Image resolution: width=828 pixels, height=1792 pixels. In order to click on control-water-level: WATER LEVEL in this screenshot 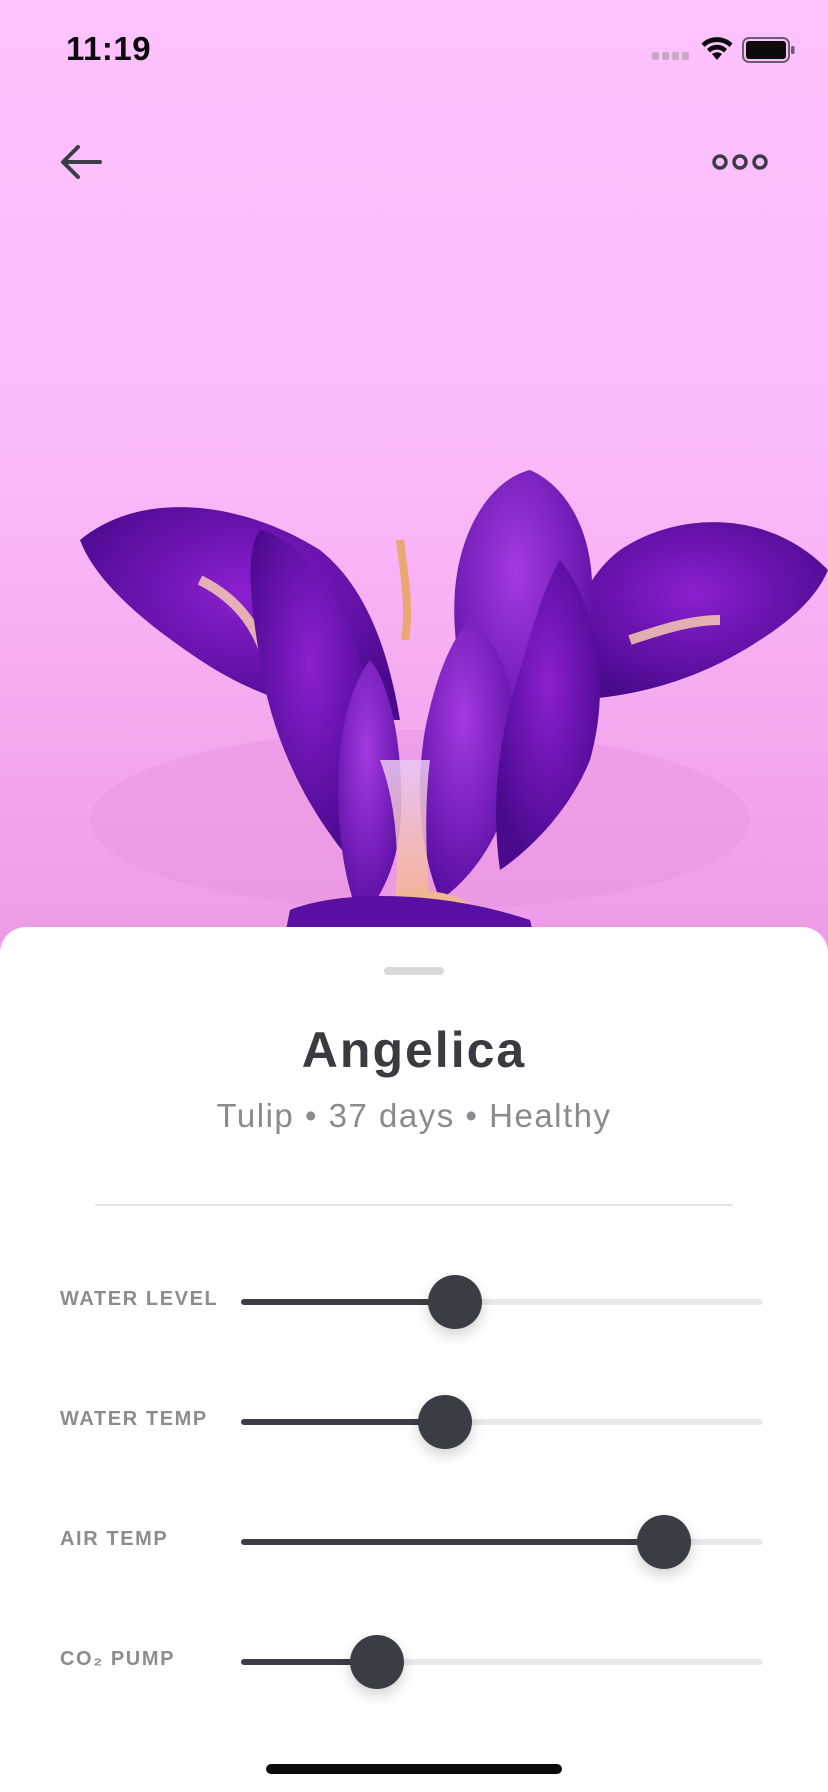, I will do `click(414, 1301)`.